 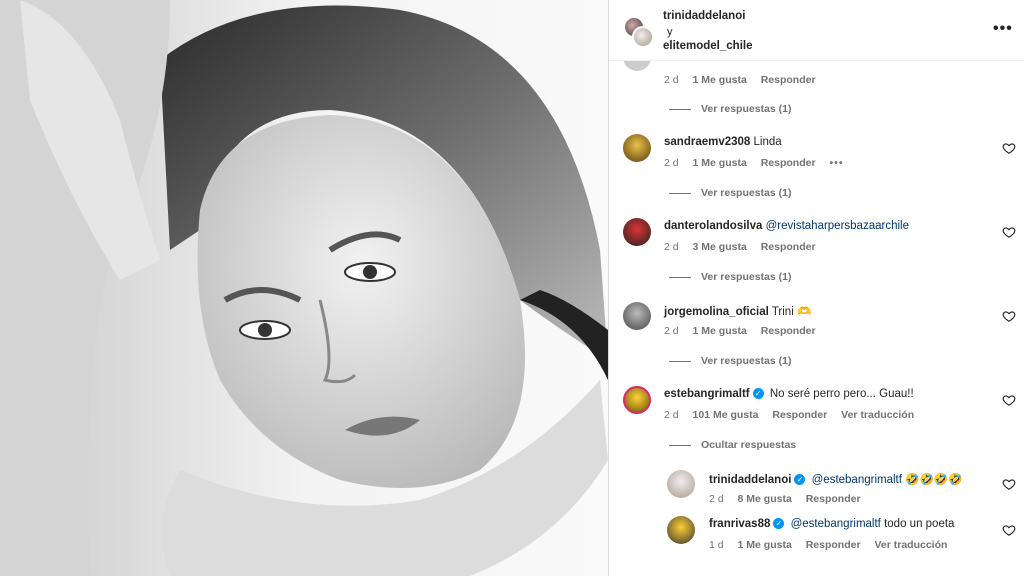 What do you see at coordinates (837, 226) in the screenshot?
I see `comment-mention: @revistaharpersbazaarchile` at bounding box center [837, 226].